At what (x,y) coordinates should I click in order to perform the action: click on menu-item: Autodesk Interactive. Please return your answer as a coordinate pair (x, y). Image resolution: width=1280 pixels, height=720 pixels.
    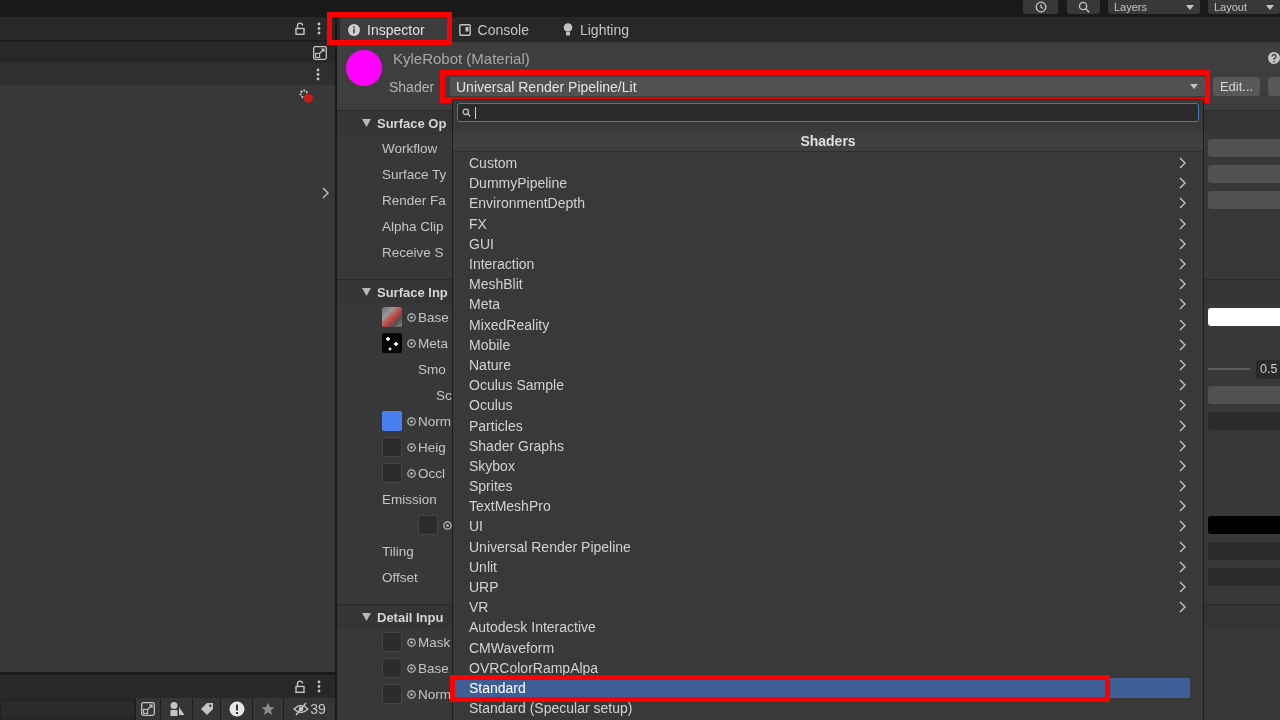
    Looking at the image, I should click on (821, 627).